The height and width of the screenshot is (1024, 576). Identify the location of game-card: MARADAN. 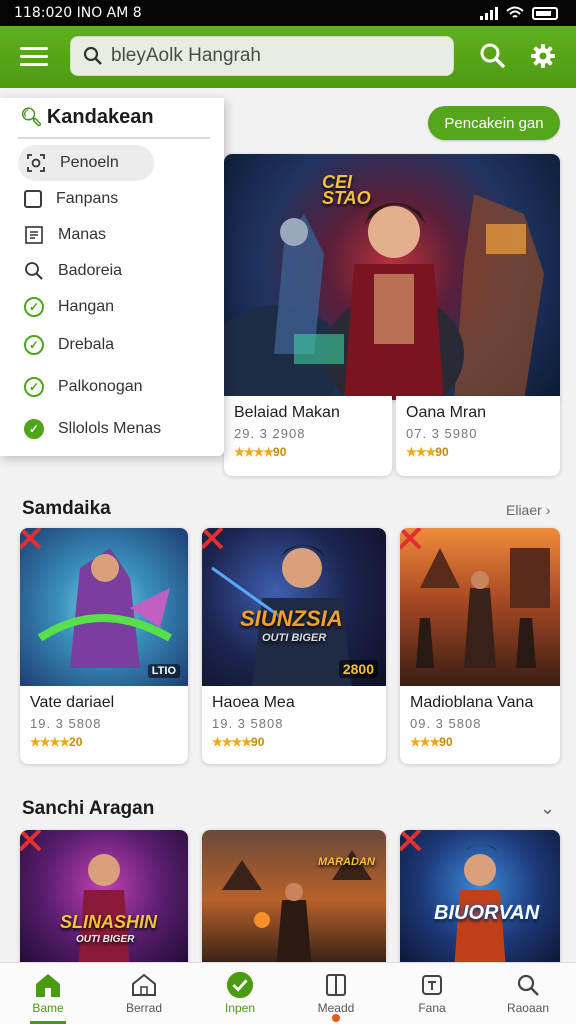
(294, 900).